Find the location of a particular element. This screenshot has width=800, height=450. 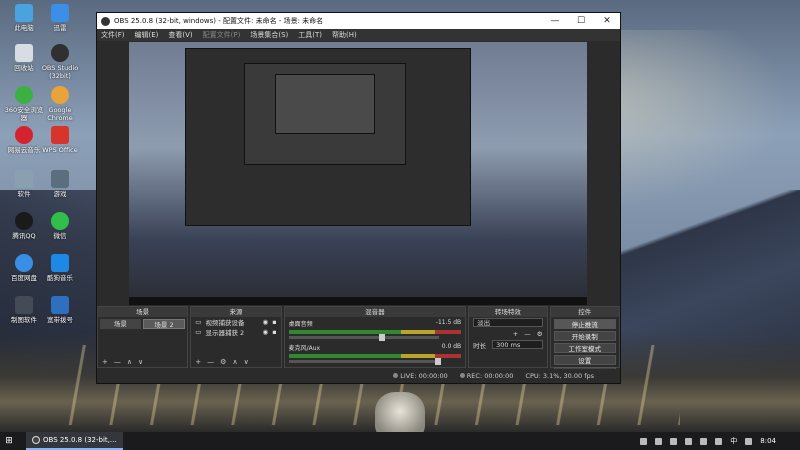

cloud-icon is located at coordinates (24, 263).